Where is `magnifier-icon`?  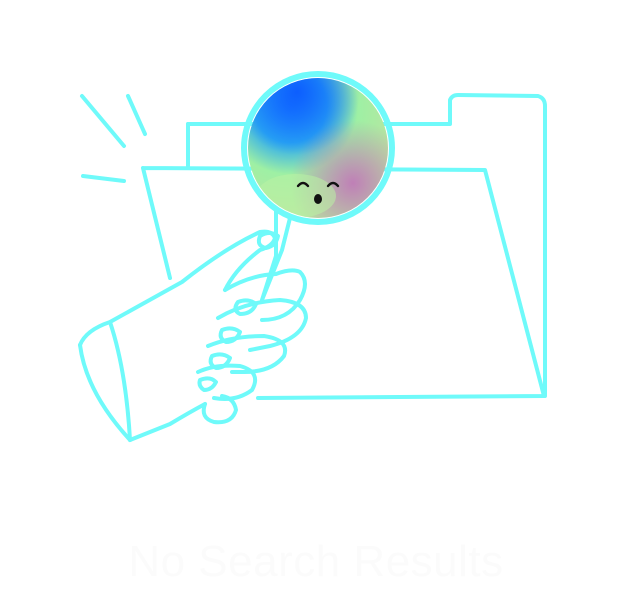 magnifier-icon is located at coordinates (318, 148).